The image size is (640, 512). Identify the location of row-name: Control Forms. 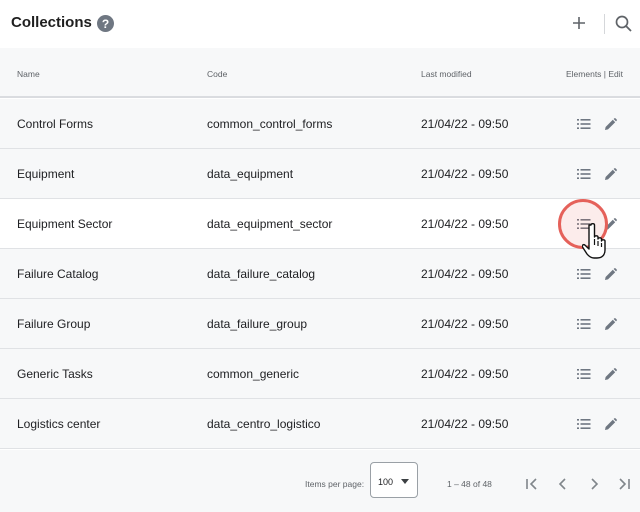
(55, 124).